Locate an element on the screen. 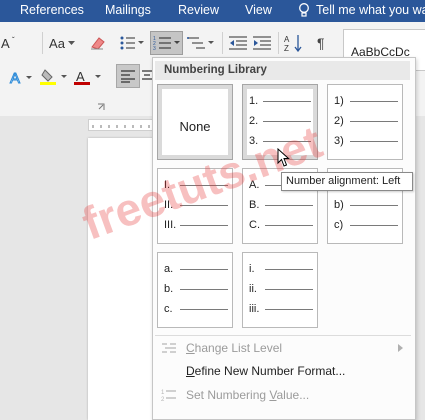 The image size is (425, 420). eraser-icon is located at coordinates (98, 43).